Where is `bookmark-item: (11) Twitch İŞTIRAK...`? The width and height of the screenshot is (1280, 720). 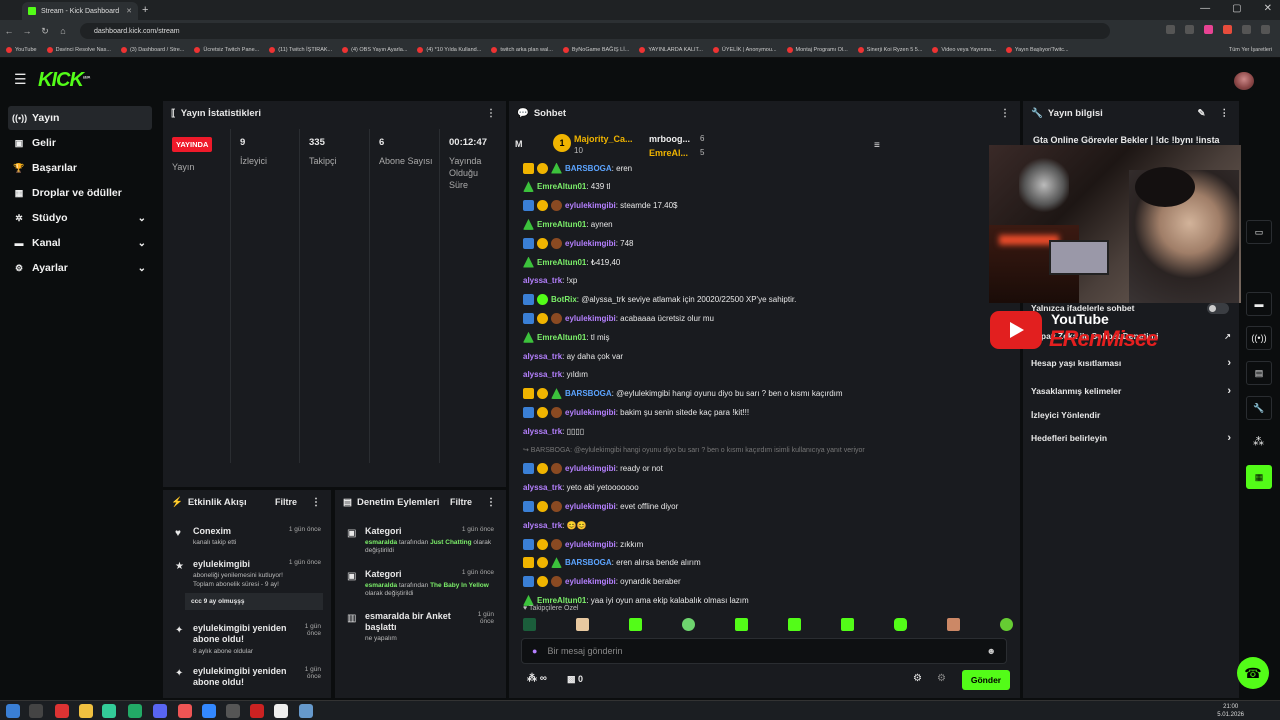 bookmark-item: (11) Twitch İŞTIRAK... is located at coordinates (300, 49).